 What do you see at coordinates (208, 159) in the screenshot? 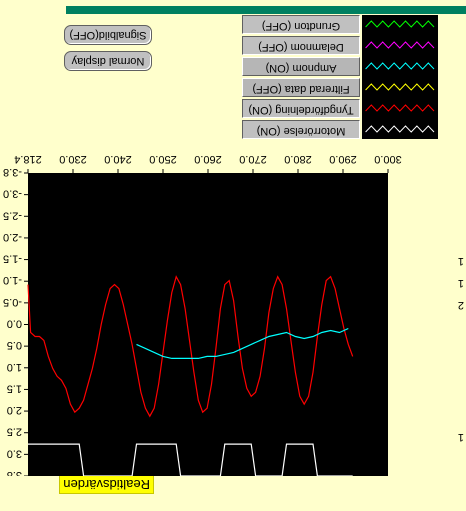
I see `x-tick-label: 260.0` at bounding box center [208, 159].